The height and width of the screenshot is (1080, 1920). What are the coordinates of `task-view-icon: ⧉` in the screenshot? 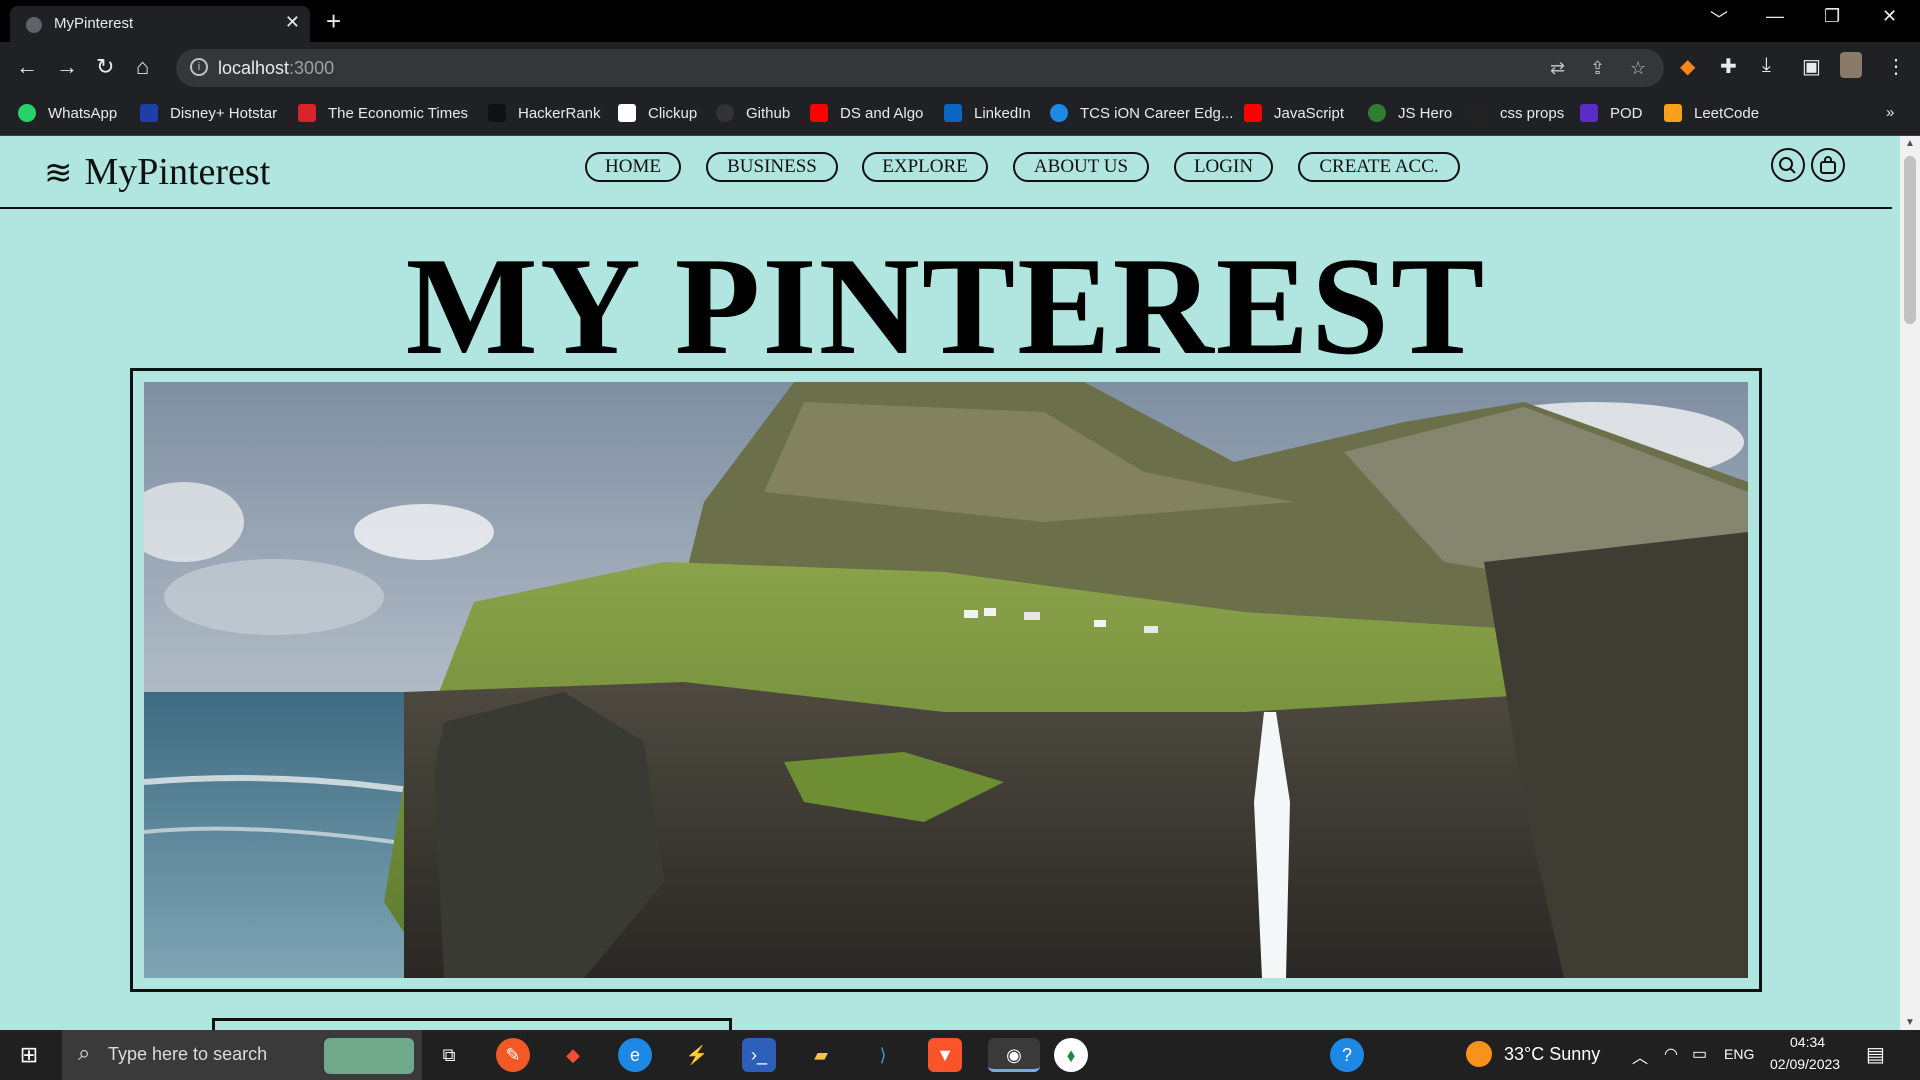 It's located at (449, 1055).